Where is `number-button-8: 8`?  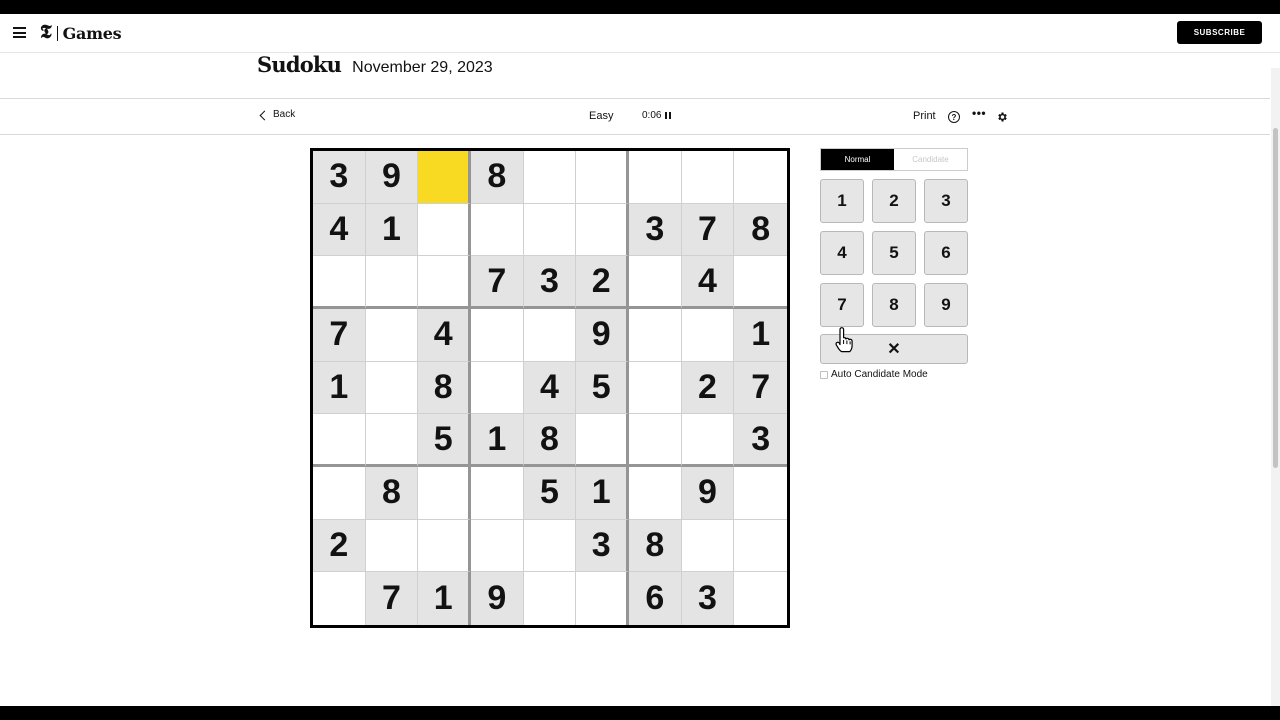
number-button-8: 8 is located at coordinates (894, 305).